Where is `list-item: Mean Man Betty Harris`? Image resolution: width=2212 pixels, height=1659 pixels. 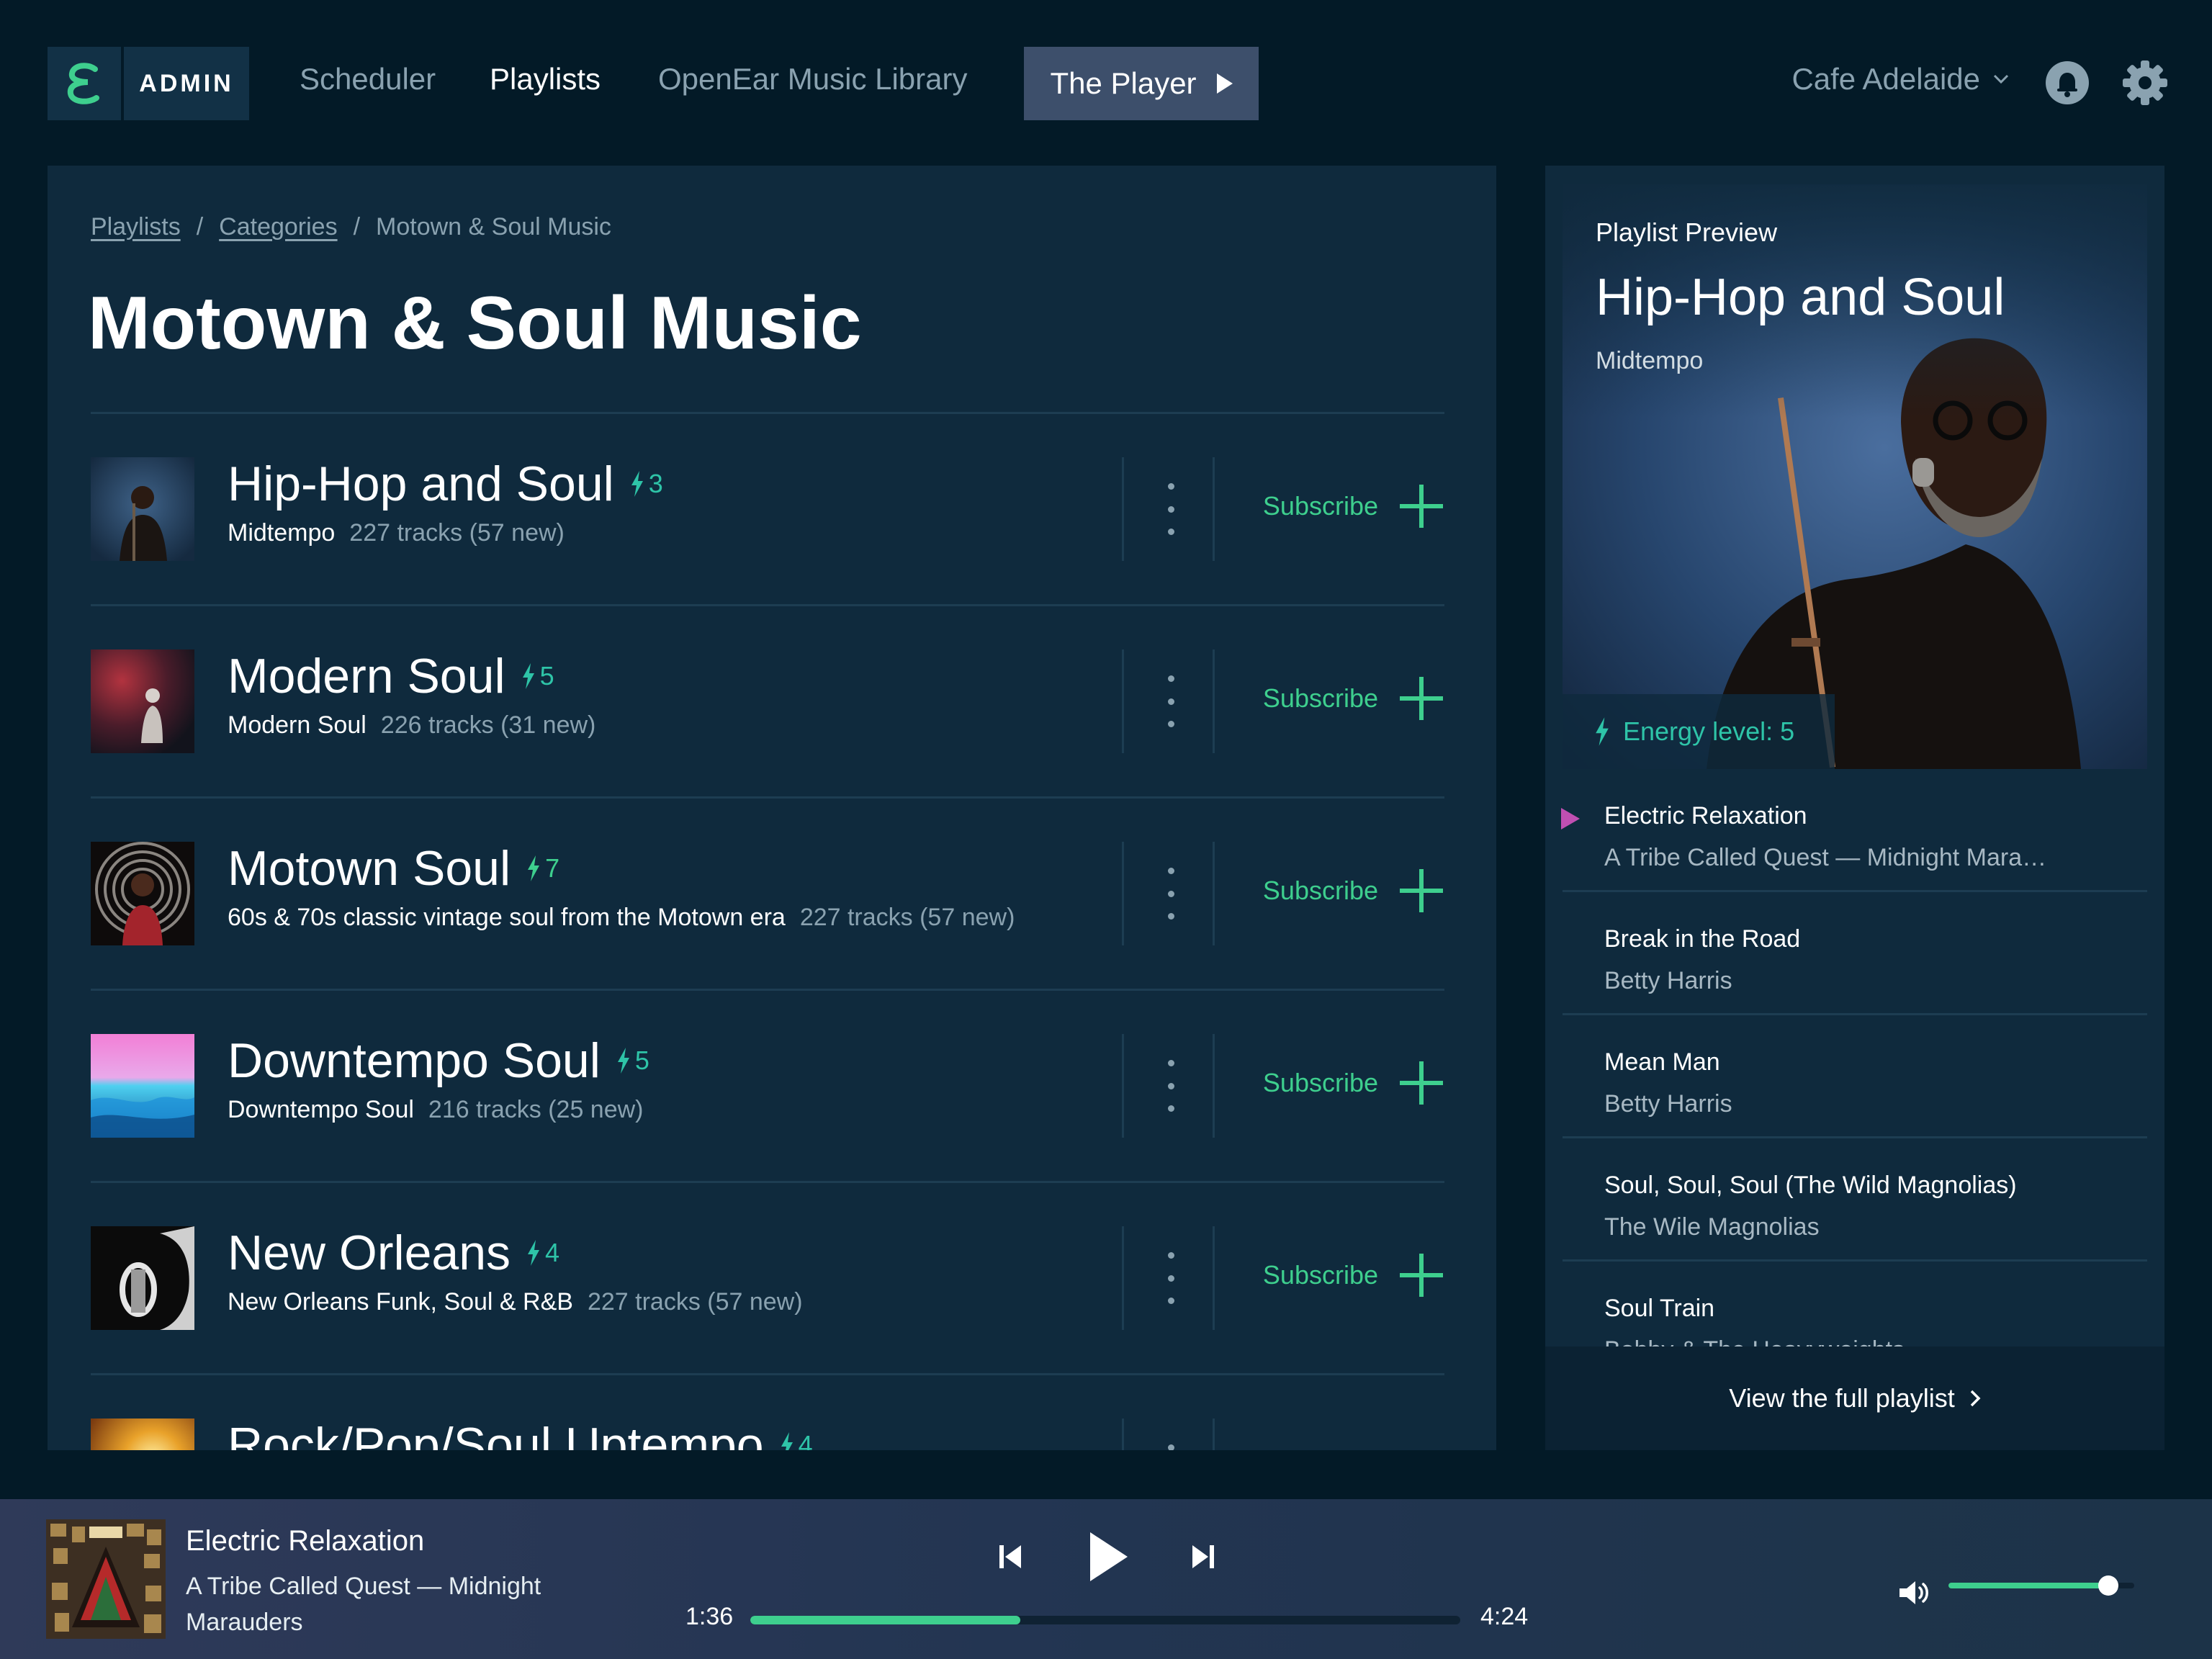
list-item: Mean Man Betty Harris is located at coordinates (1855, 1076).